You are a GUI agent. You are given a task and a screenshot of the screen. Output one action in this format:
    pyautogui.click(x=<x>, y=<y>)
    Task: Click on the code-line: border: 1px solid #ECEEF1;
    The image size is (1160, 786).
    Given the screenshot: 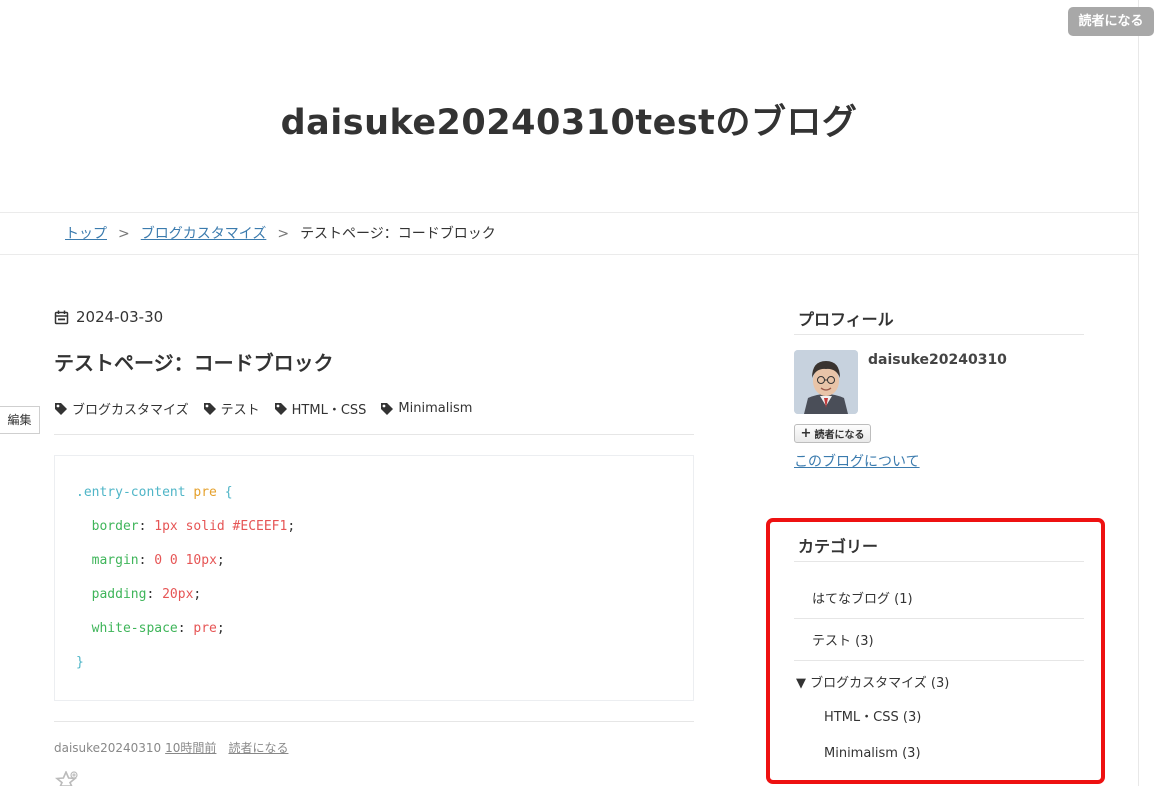 What is the action you would take?
    pyautogui.click(x=193, y=526)
    